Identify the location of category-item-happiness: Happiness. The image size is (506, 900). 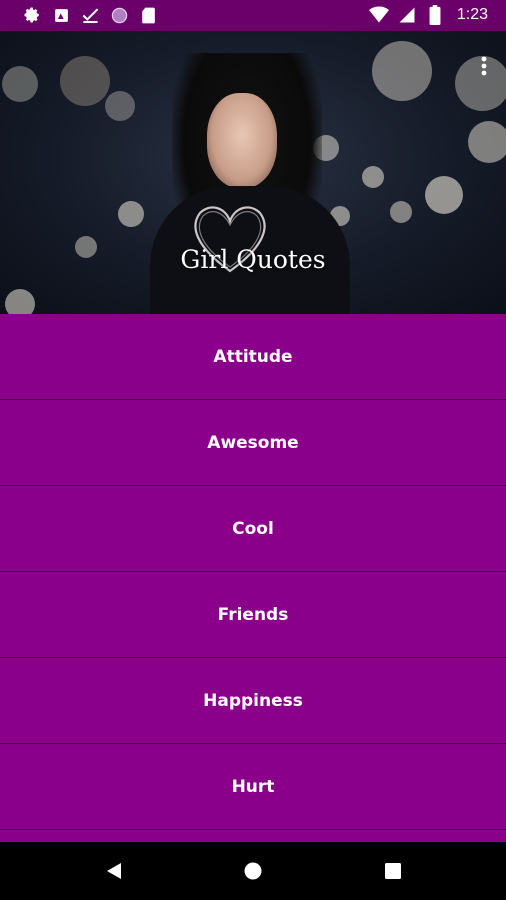
(253, 701).